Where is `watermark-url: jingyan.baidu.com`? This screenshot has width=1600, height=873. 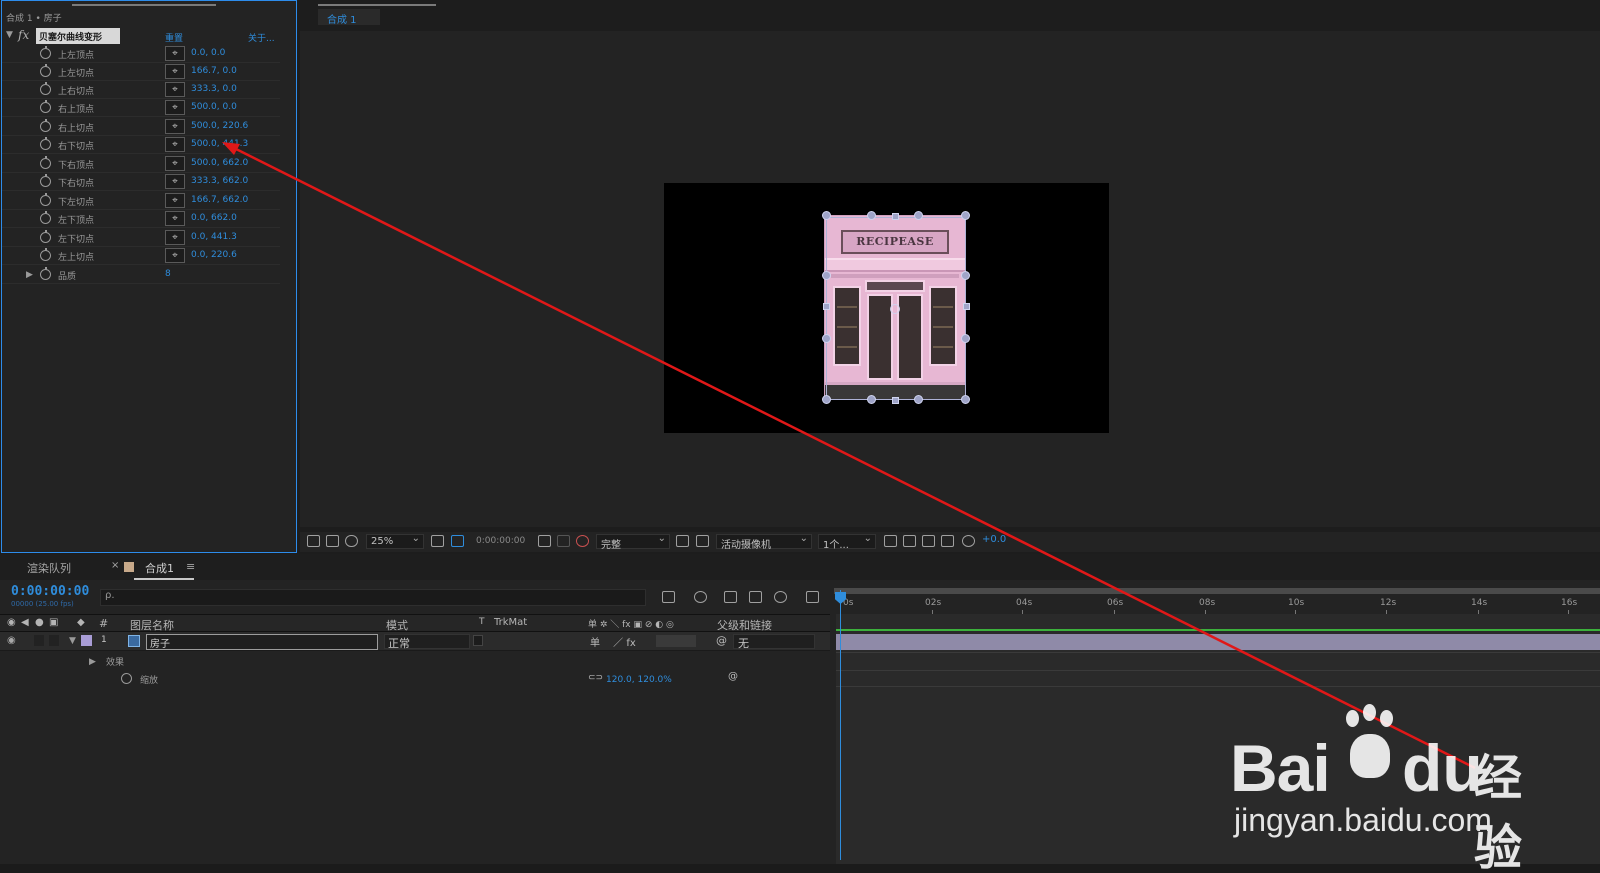
watermark-url: jingyan.baidu.com is located at coordinates (1363, 820).